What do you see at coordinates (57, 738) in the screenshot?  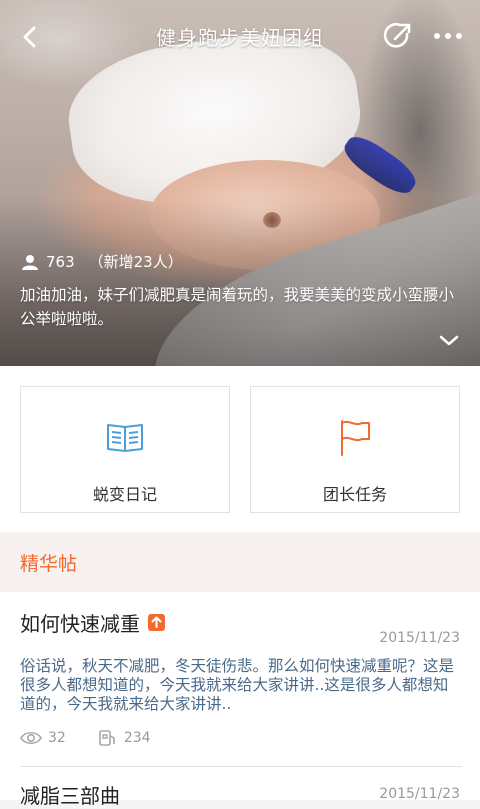 I see `view-count: 32` at bounding box center [57, 738].